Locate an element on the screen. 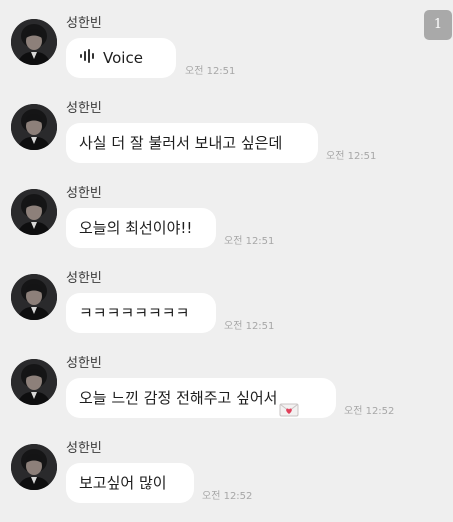 The image size is (453, 522). voice-wave-icon is located at coordinates (87, 59).